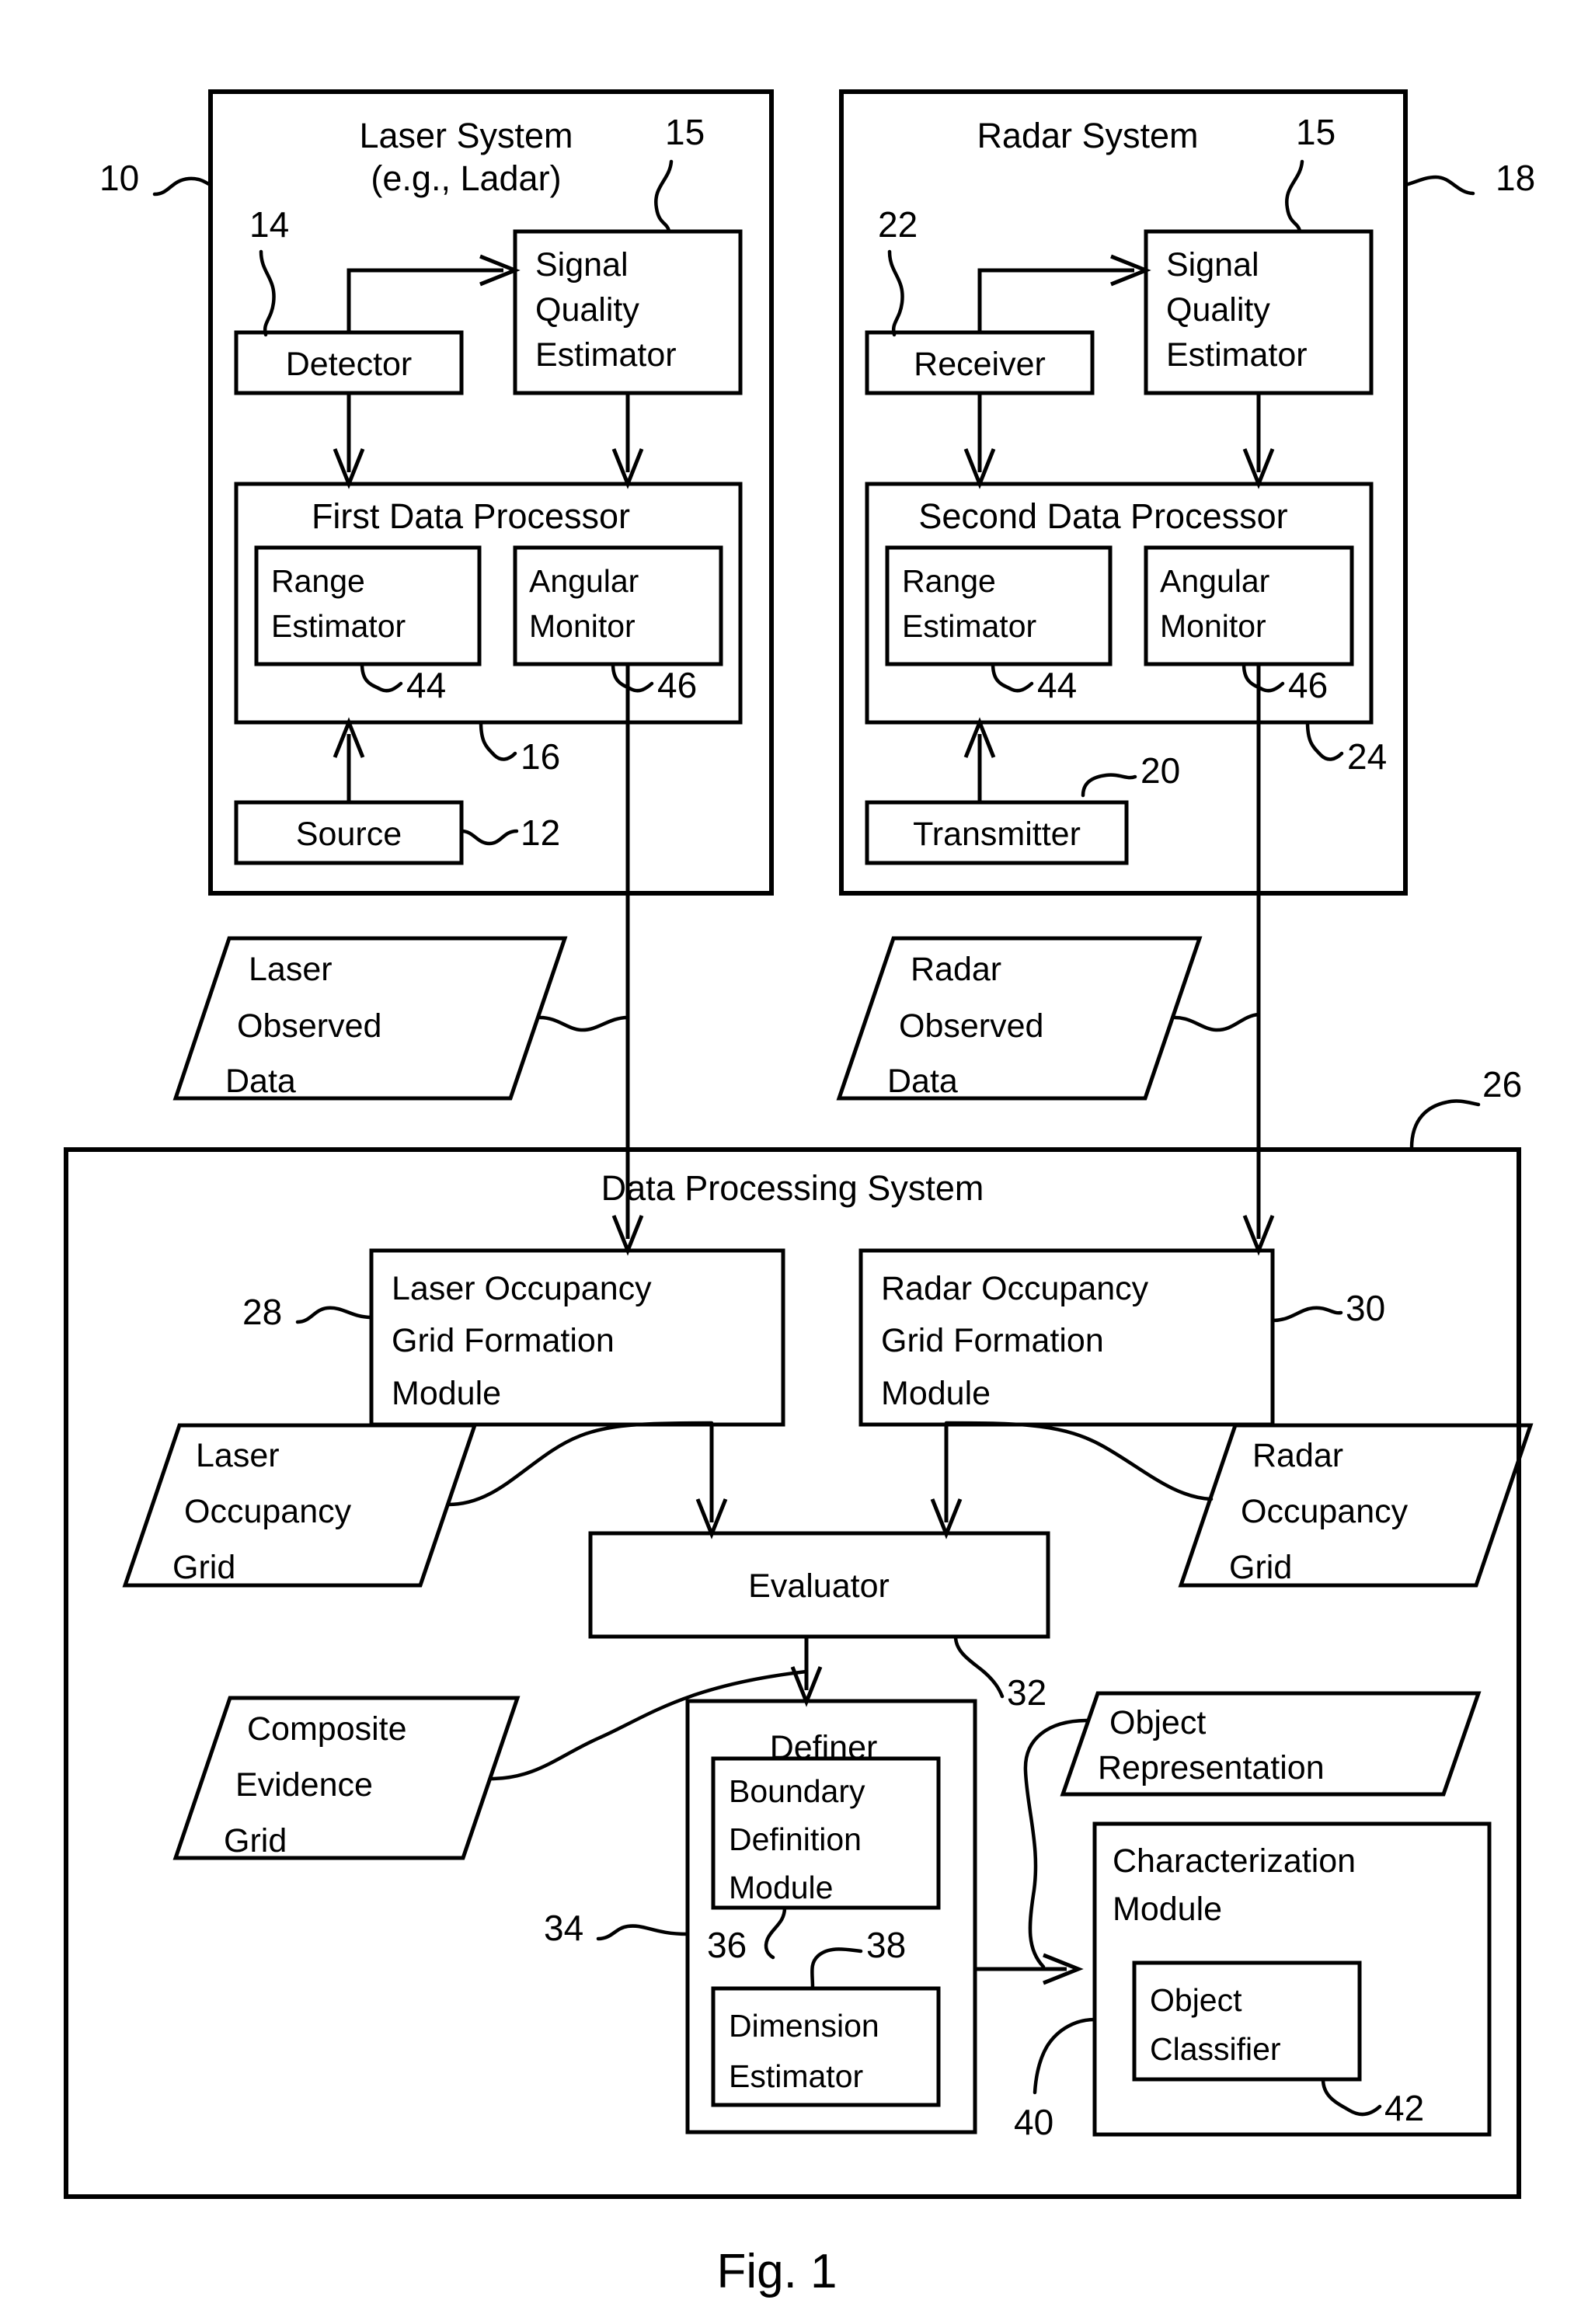  Describe the element at coordinates (1324, 740) in the screenshot. I see `ref-24-leader` at that location.